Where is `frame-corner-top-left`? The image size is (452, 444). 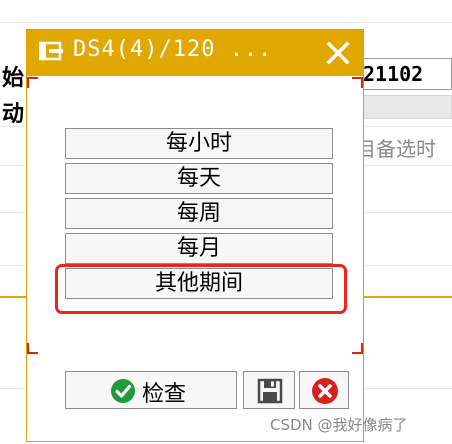 frame-corner-top-left is located at coordinates (32, 82).